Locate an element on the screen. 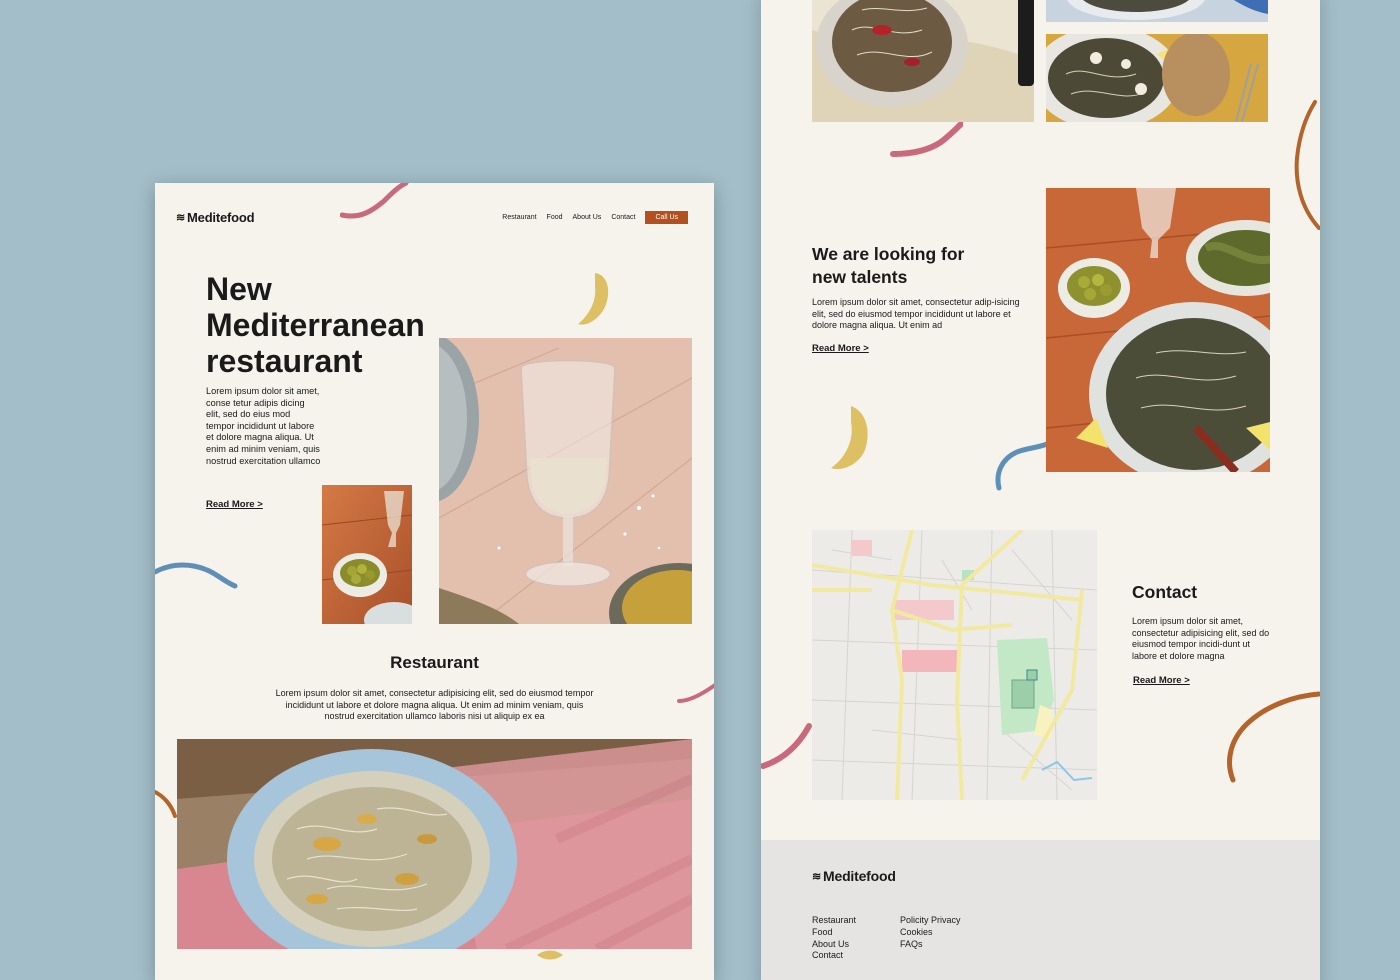 The width and height of the screenshot is (1400, 980). footer-link-faqs: FAQs is located at coordinates (930, 945).